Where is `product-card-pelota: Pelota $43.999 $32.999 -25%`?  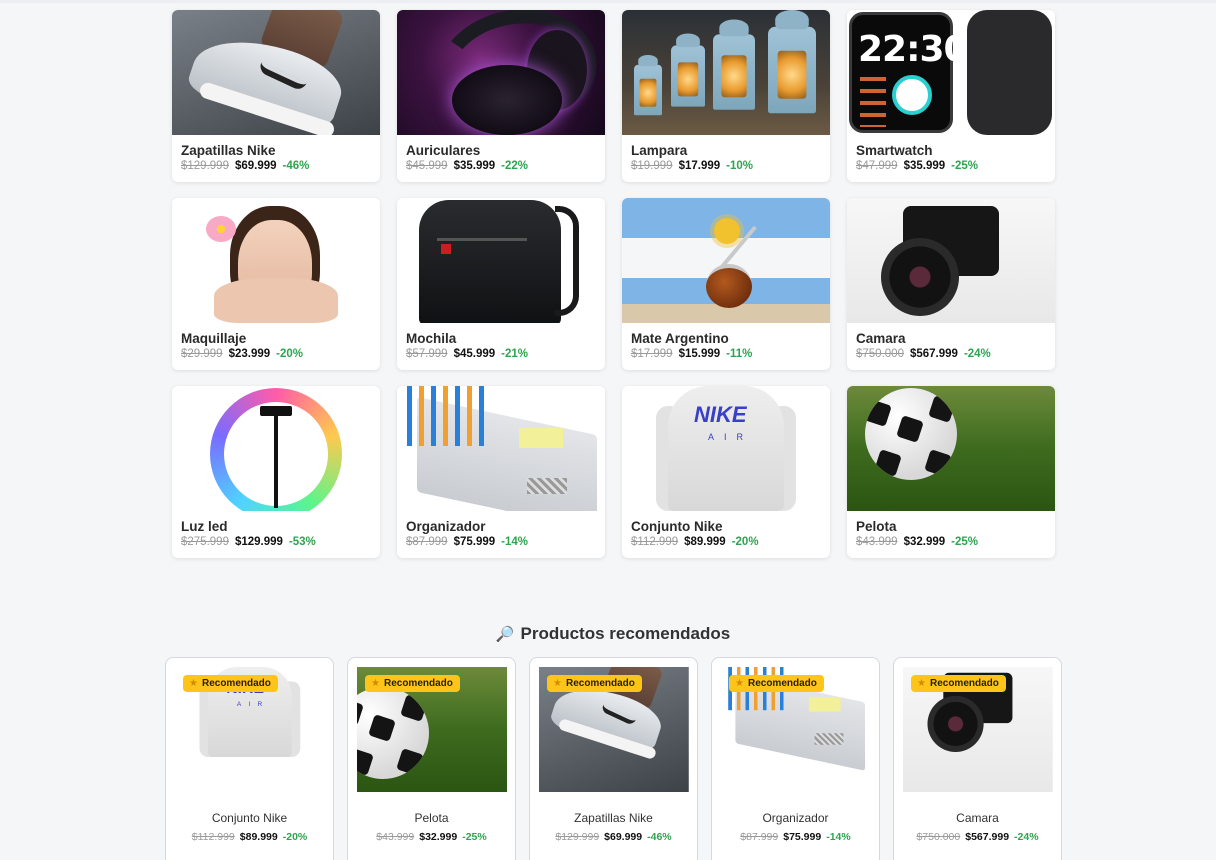
product-card-pelota: Pelota $43.999 $32.999 -25% is located at coordinates (951, 472).